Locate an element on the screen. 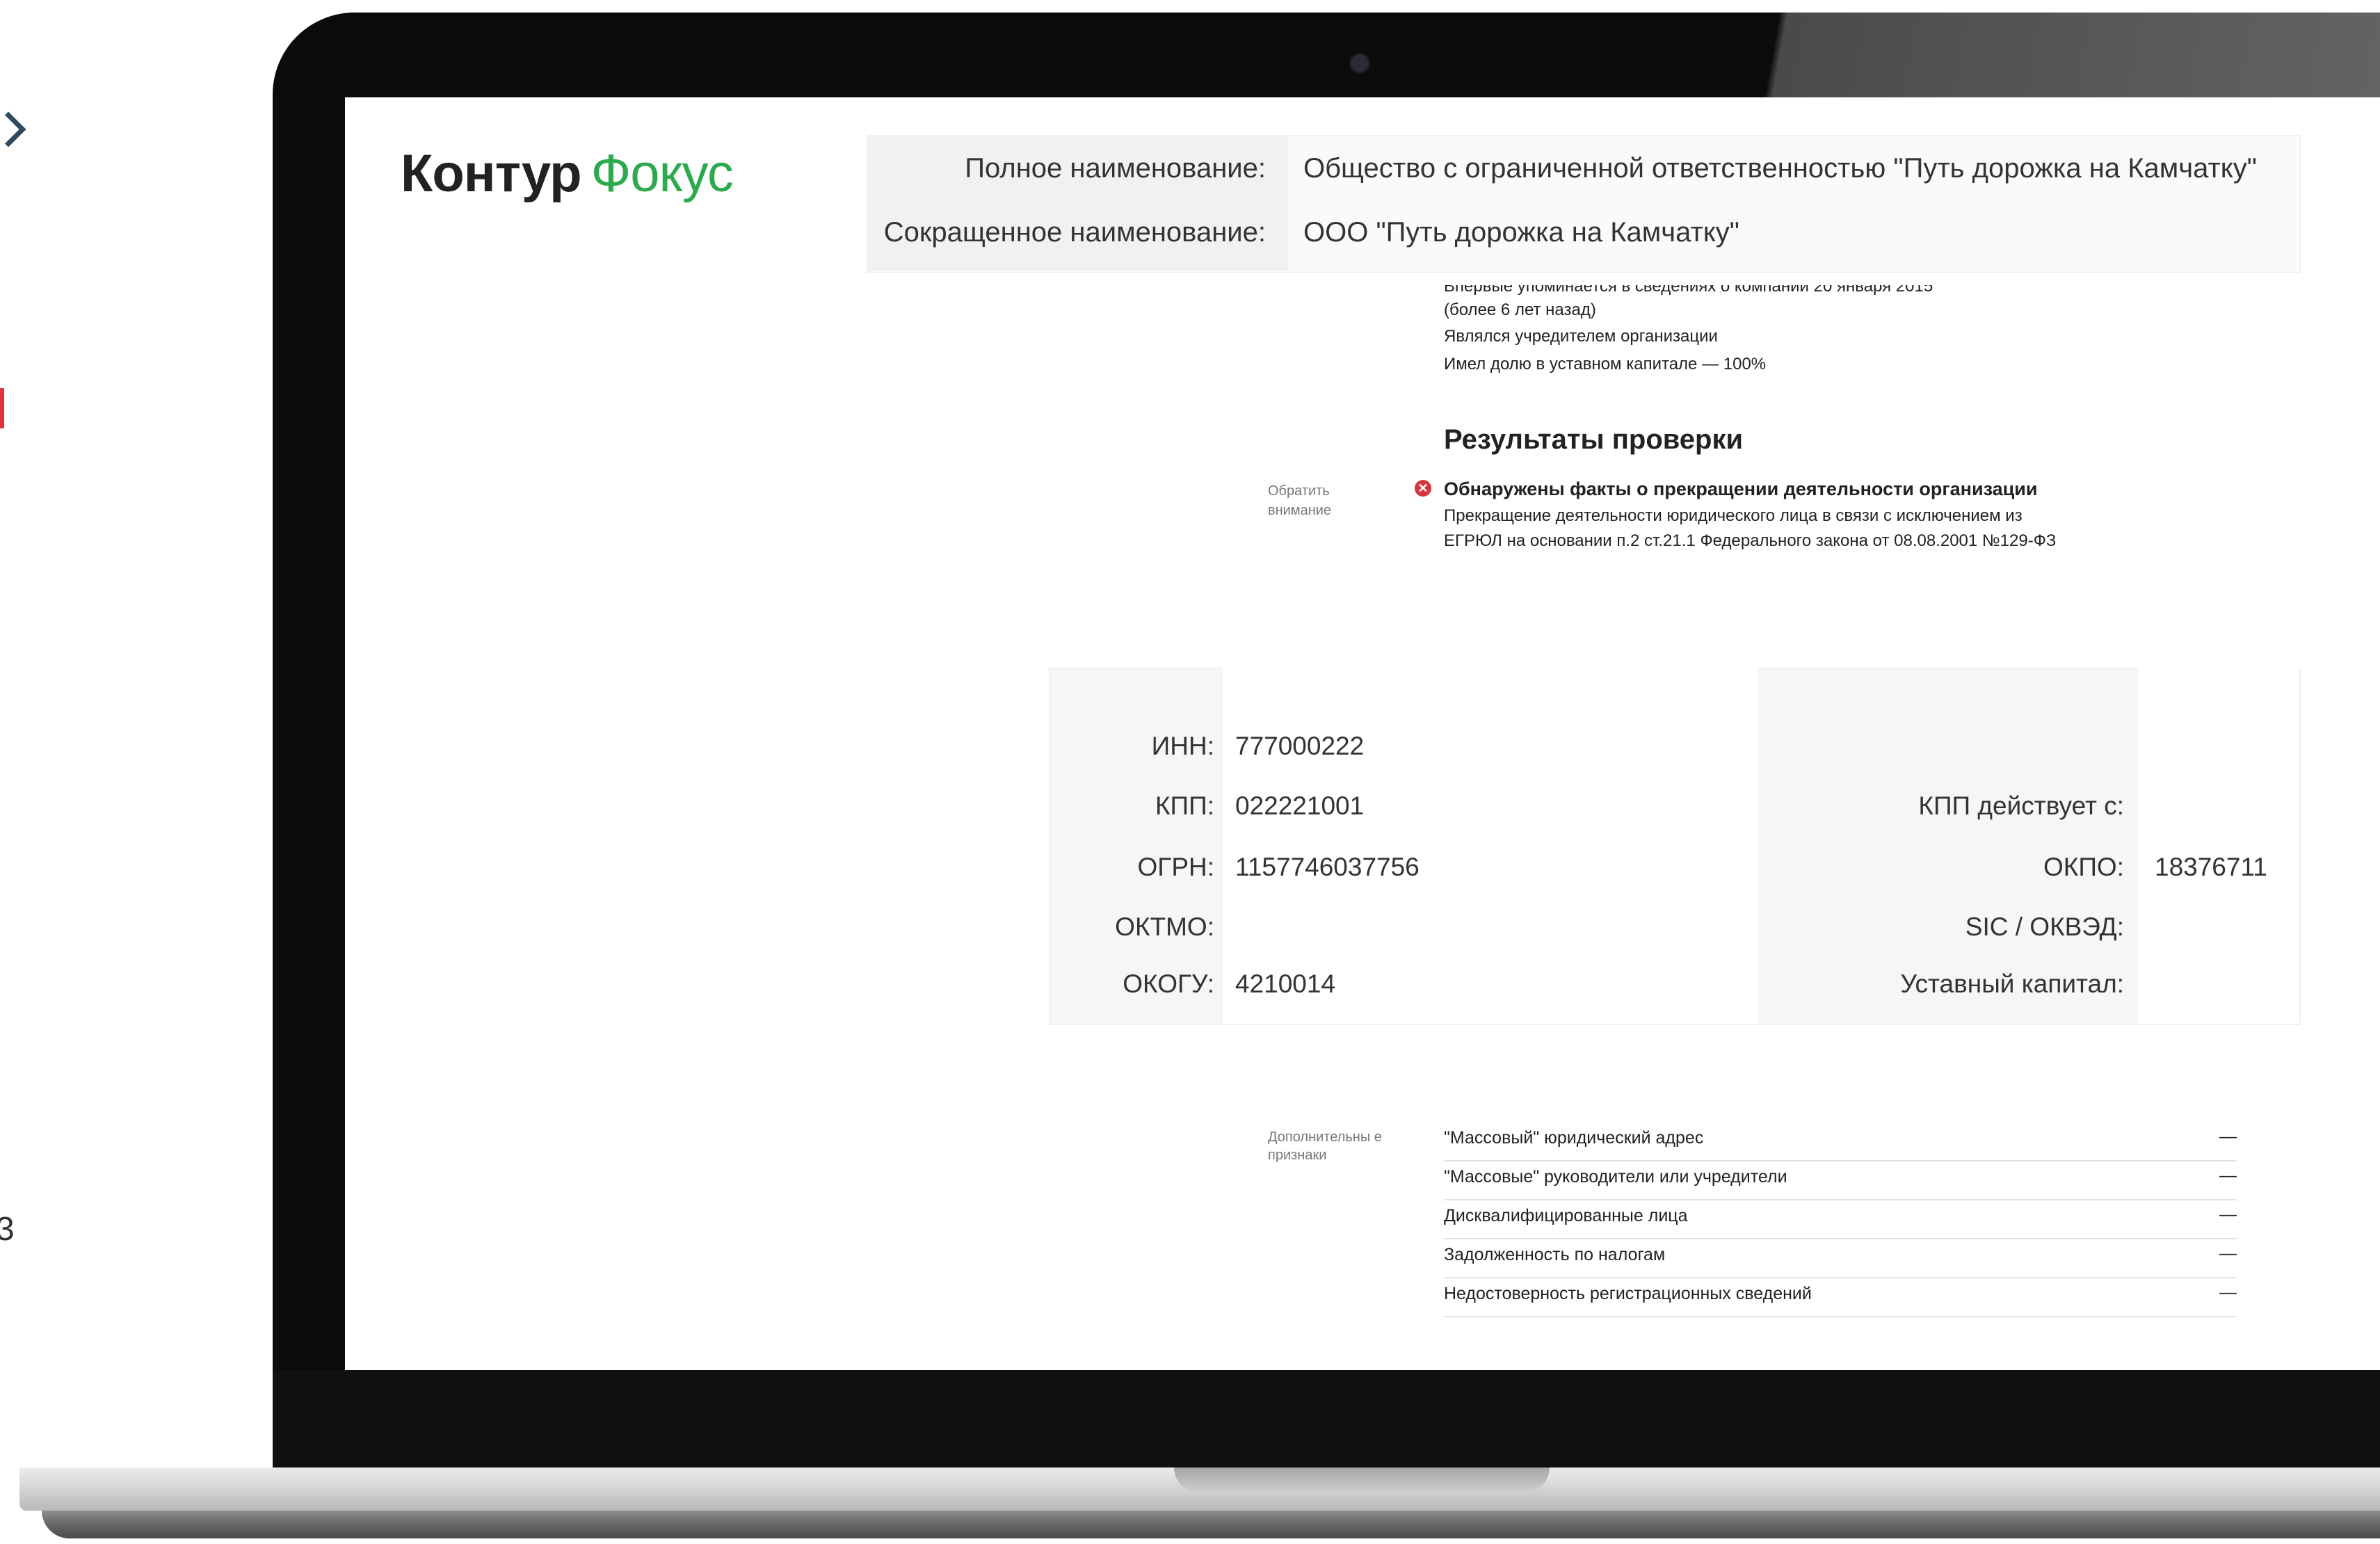 The height and width of the screenshot is (1544, 2380). kpp-since-label: КПП действует с: is located at coordinates (2021, 805).